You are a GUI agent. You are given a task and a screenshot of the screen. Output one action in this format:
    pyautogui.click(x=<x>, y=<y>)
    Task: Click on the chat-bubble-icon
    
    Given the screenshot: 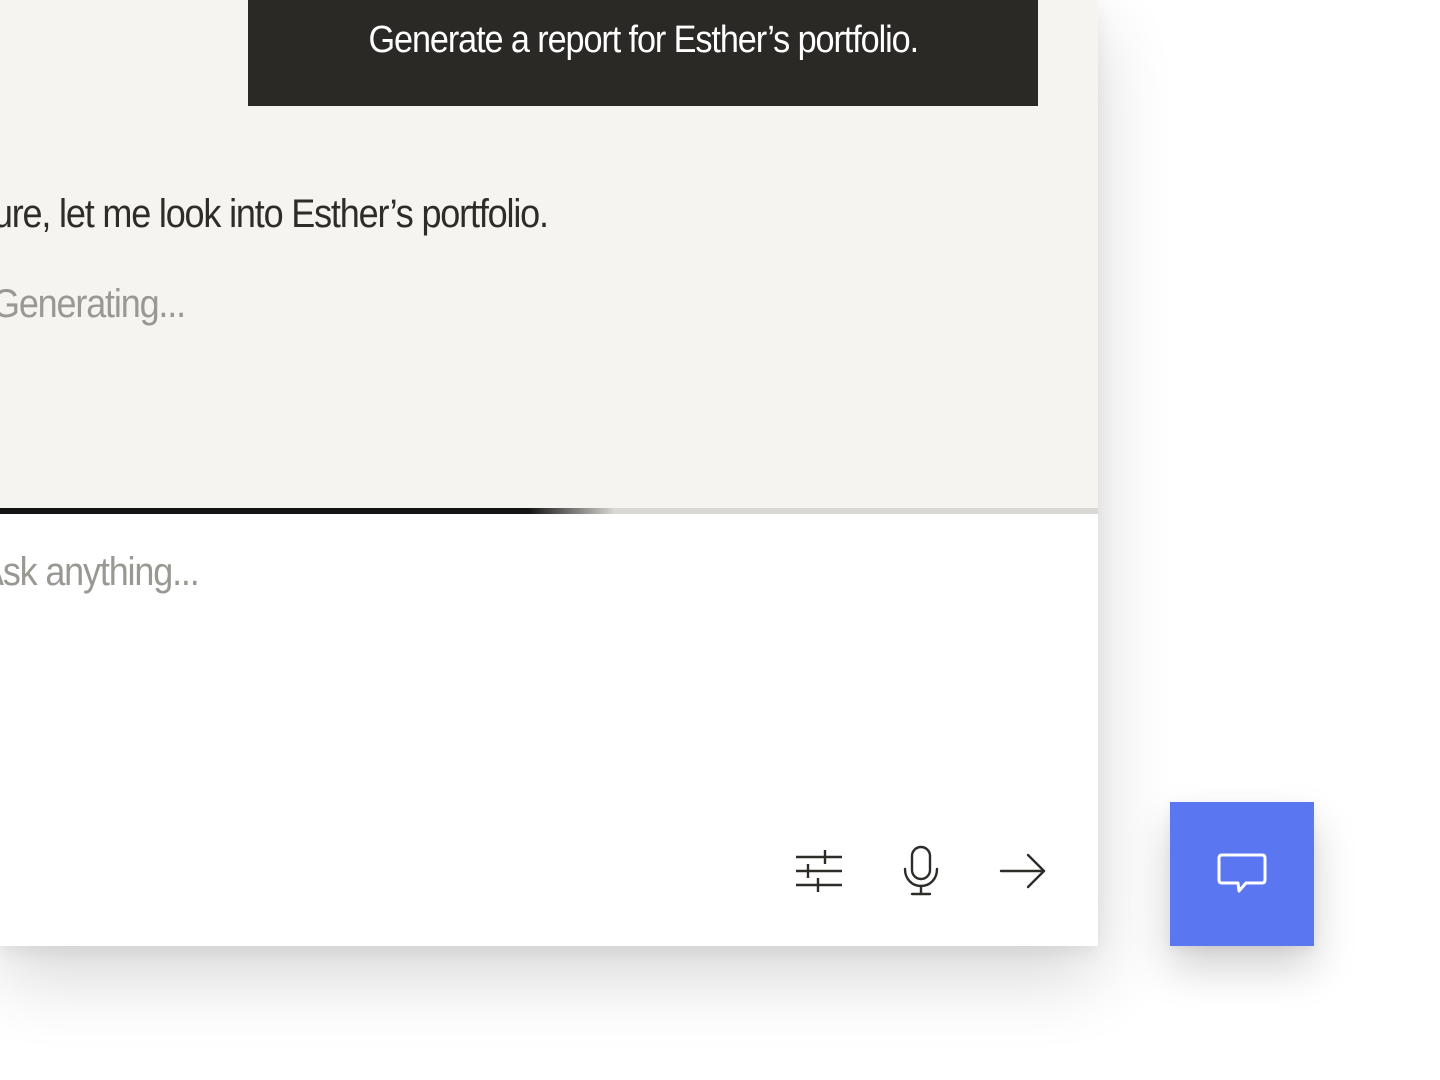 What is the action you would take?
    pyautogui.click(x=1242, y=873)
    